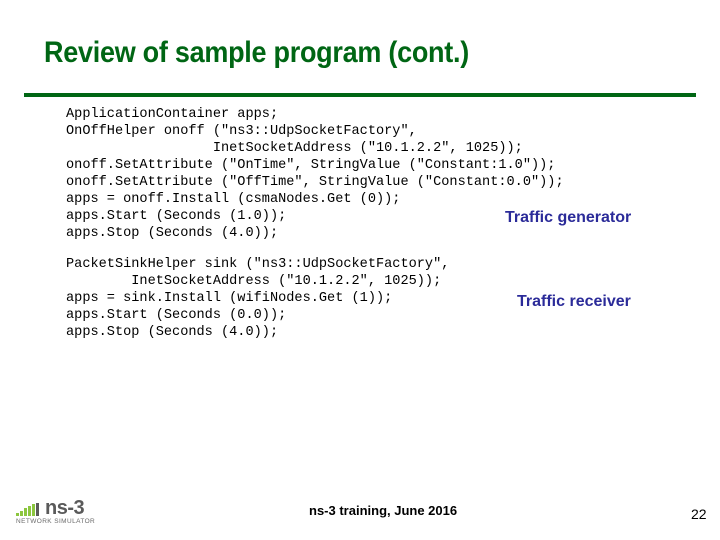 The width and height of the screenshot is (720, 540). What do you see at coordinates (383, 510) in the screenshot?
I see `footer-text: ns-3 training, June 2016` at bounding box center [383, 510].